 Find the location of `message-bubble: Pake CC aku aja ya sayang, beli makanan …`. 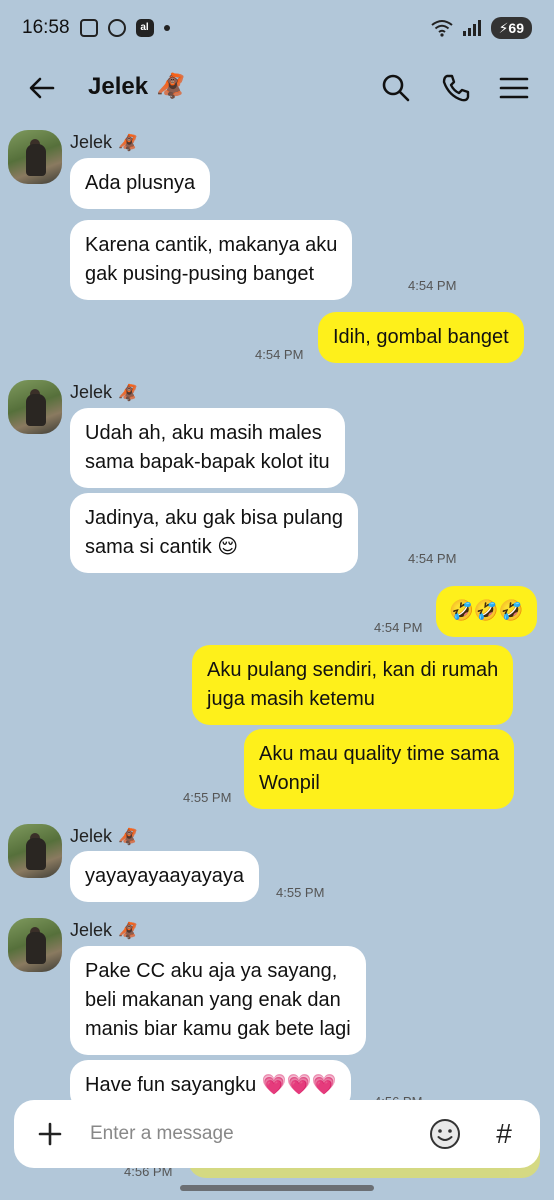

message-bubble: Pake CC aku aja ya sayang, beli makanan … is located at coordinates (218, 1000).